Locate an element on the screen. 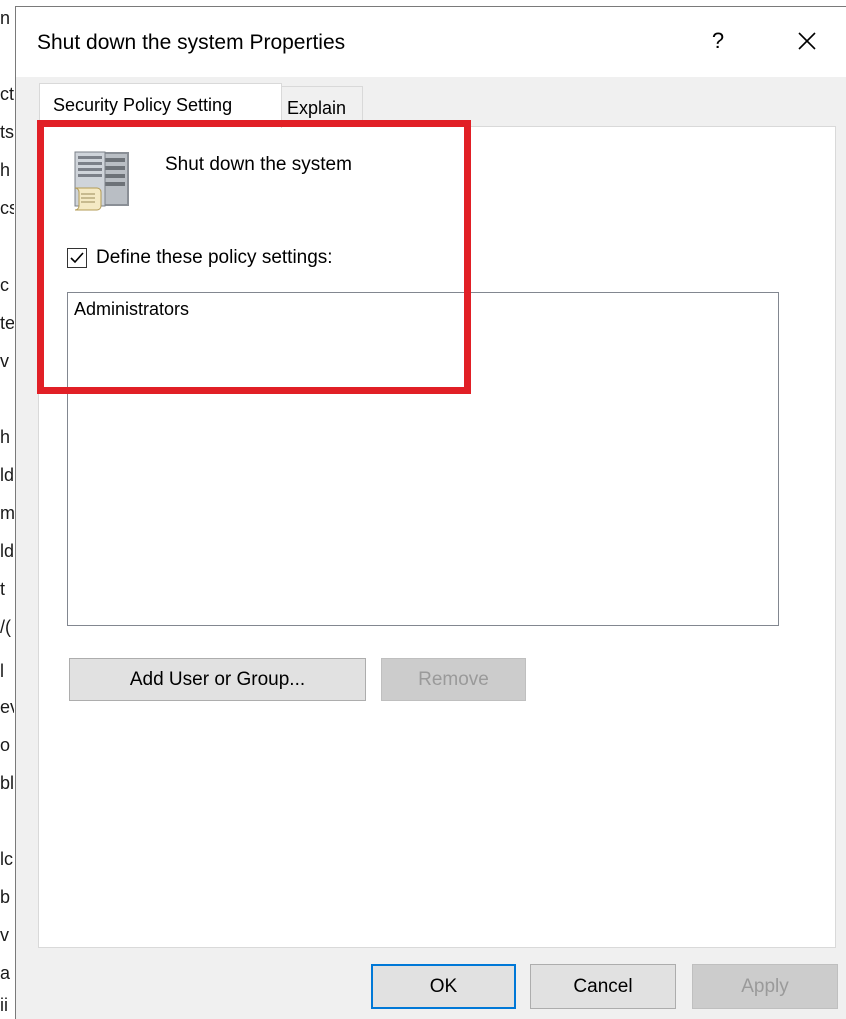 The height and width of the screenshot is (1019, 846). list-item: Administrators is located at coordinates (131, 309).